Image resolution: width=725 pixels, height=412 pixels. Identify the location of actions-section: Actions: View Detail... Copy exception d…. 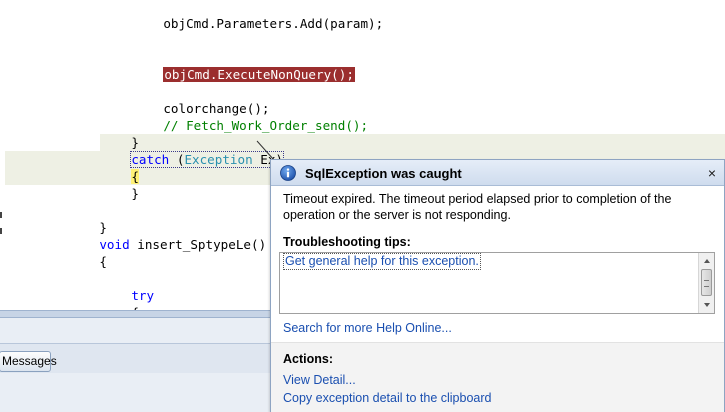
(497, 377).